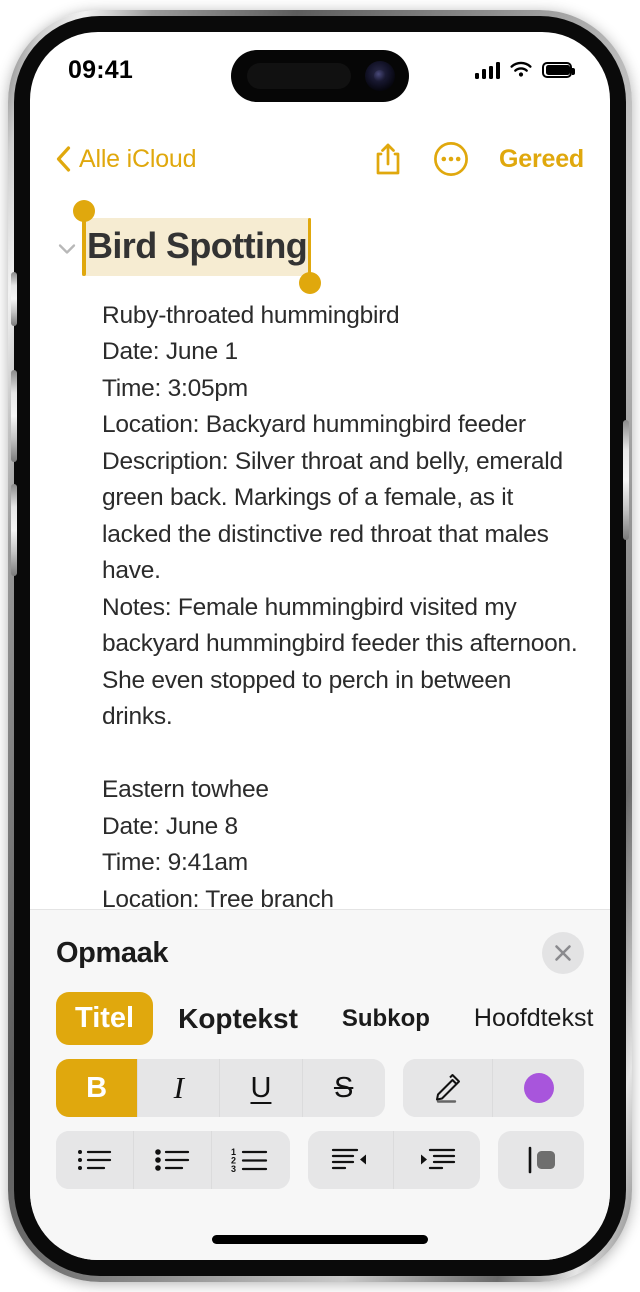  I want to click on style-option-subheader: Subkop, so click(386, 1019).